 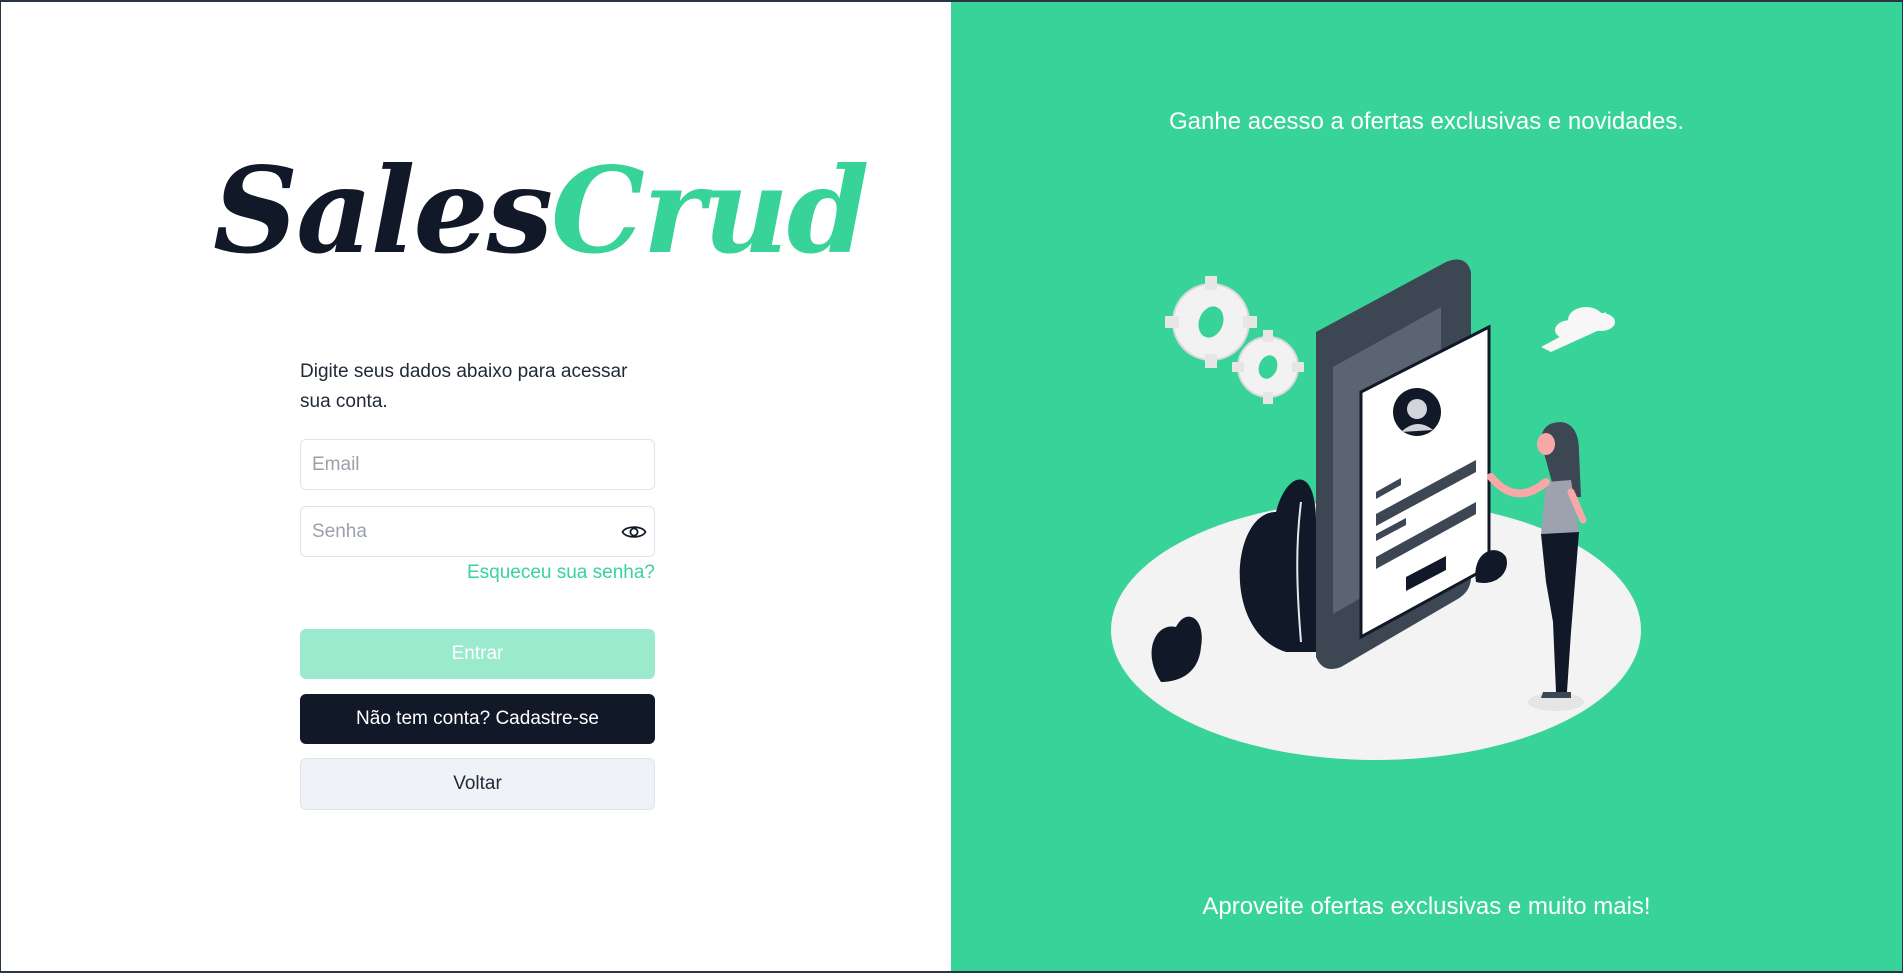 What do you see at coordinates (383, 210) in the screenshot?
I see `brand-logo-part1: Sales` at bounding box center [383, 210].